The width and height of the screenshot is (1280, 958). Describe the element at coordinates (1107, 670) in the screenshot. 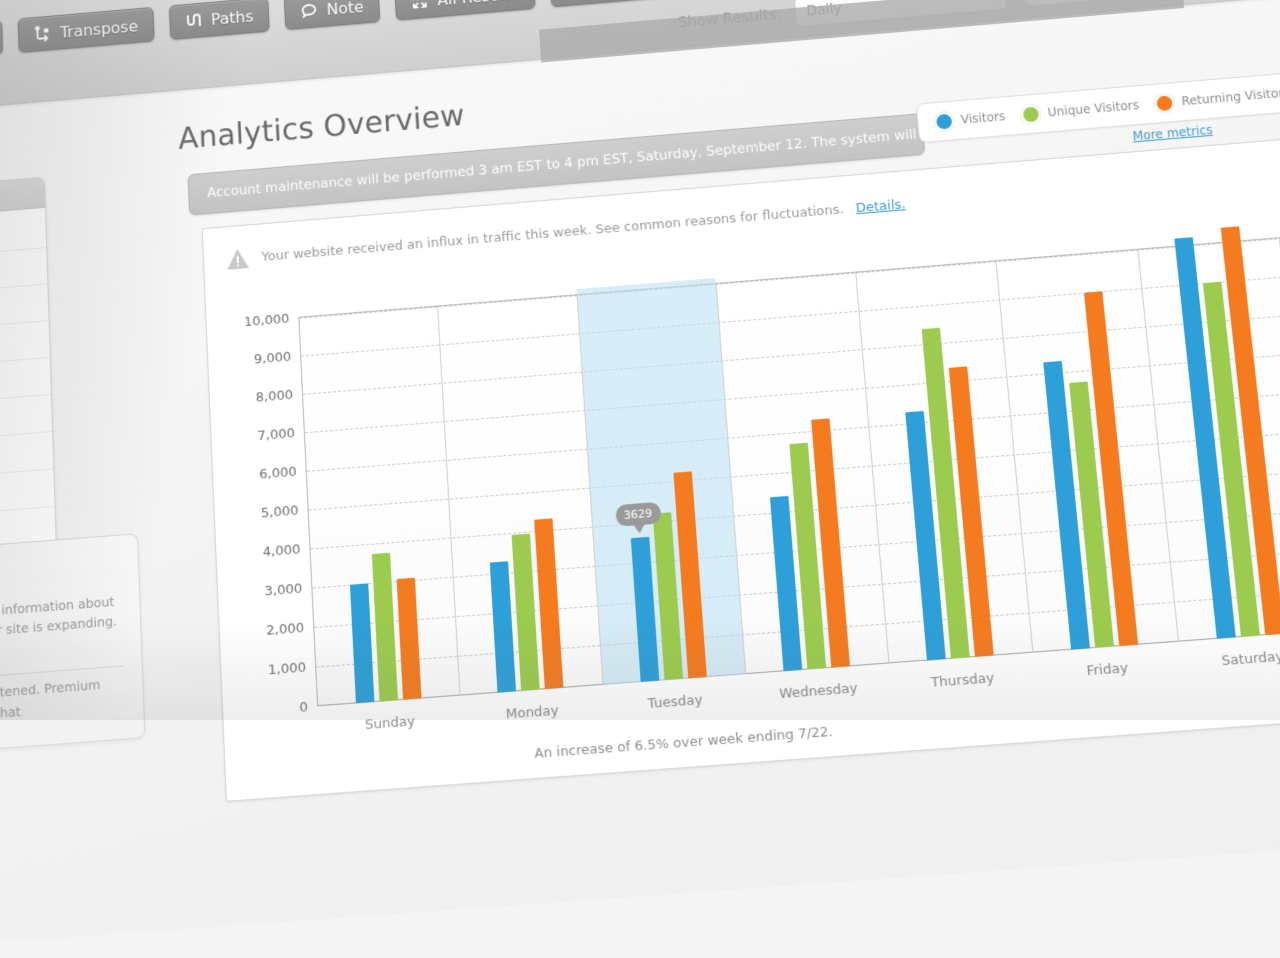

I see `x-axis-tick-label: Friday` at that location.